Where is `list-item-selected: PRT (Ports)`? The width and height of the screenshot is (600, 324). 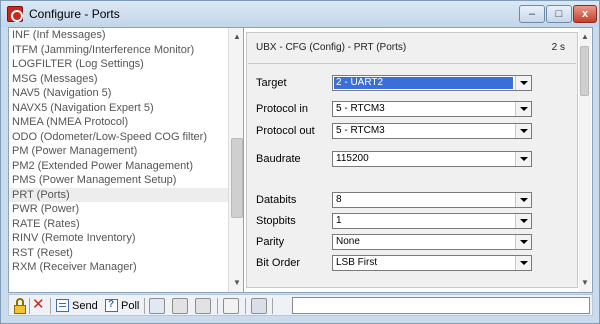 list-item-selected: PRT (Ports) is located at coordinates (126, 194).